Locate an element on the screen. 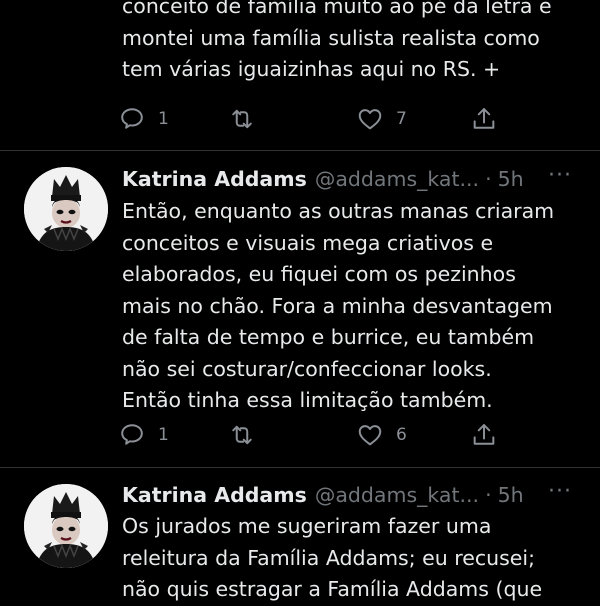  tweet-text-line: de falta de tempo e burrice, eu também is located at coordinates (328, 337).